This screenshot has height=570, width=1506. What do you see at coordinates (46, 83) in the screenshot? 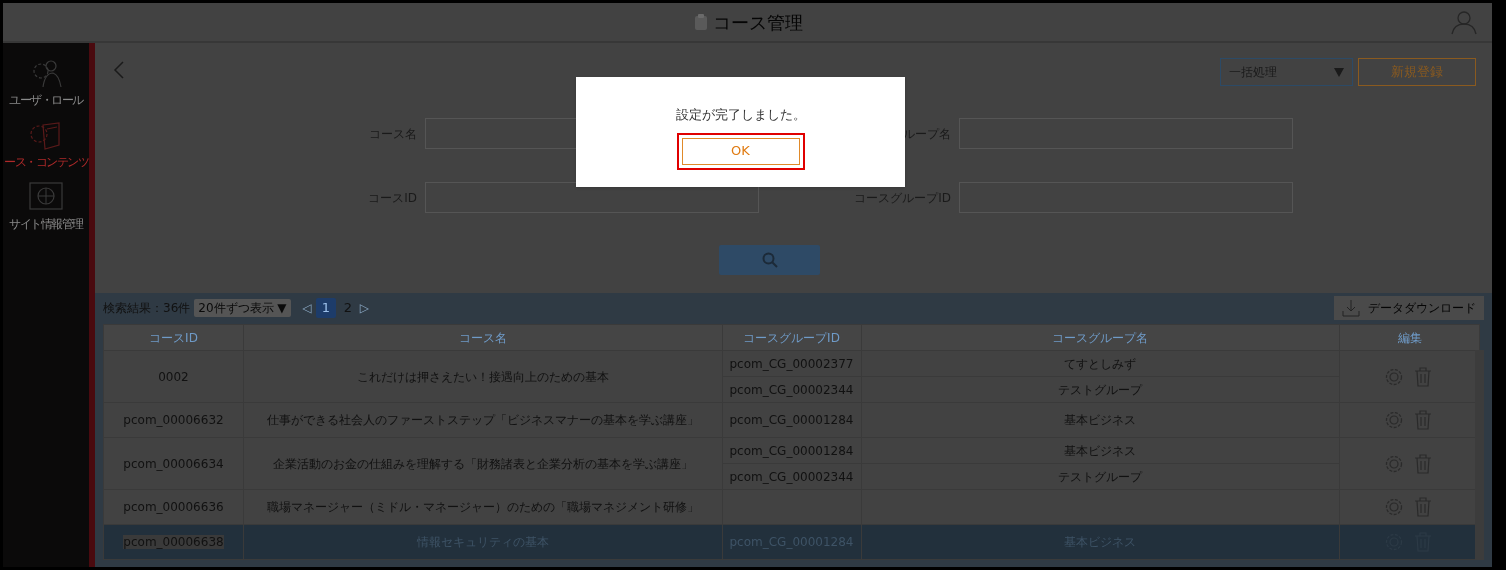
I see `sidebar-item: ユーザ・ロール` at bounding box center [46, 83].